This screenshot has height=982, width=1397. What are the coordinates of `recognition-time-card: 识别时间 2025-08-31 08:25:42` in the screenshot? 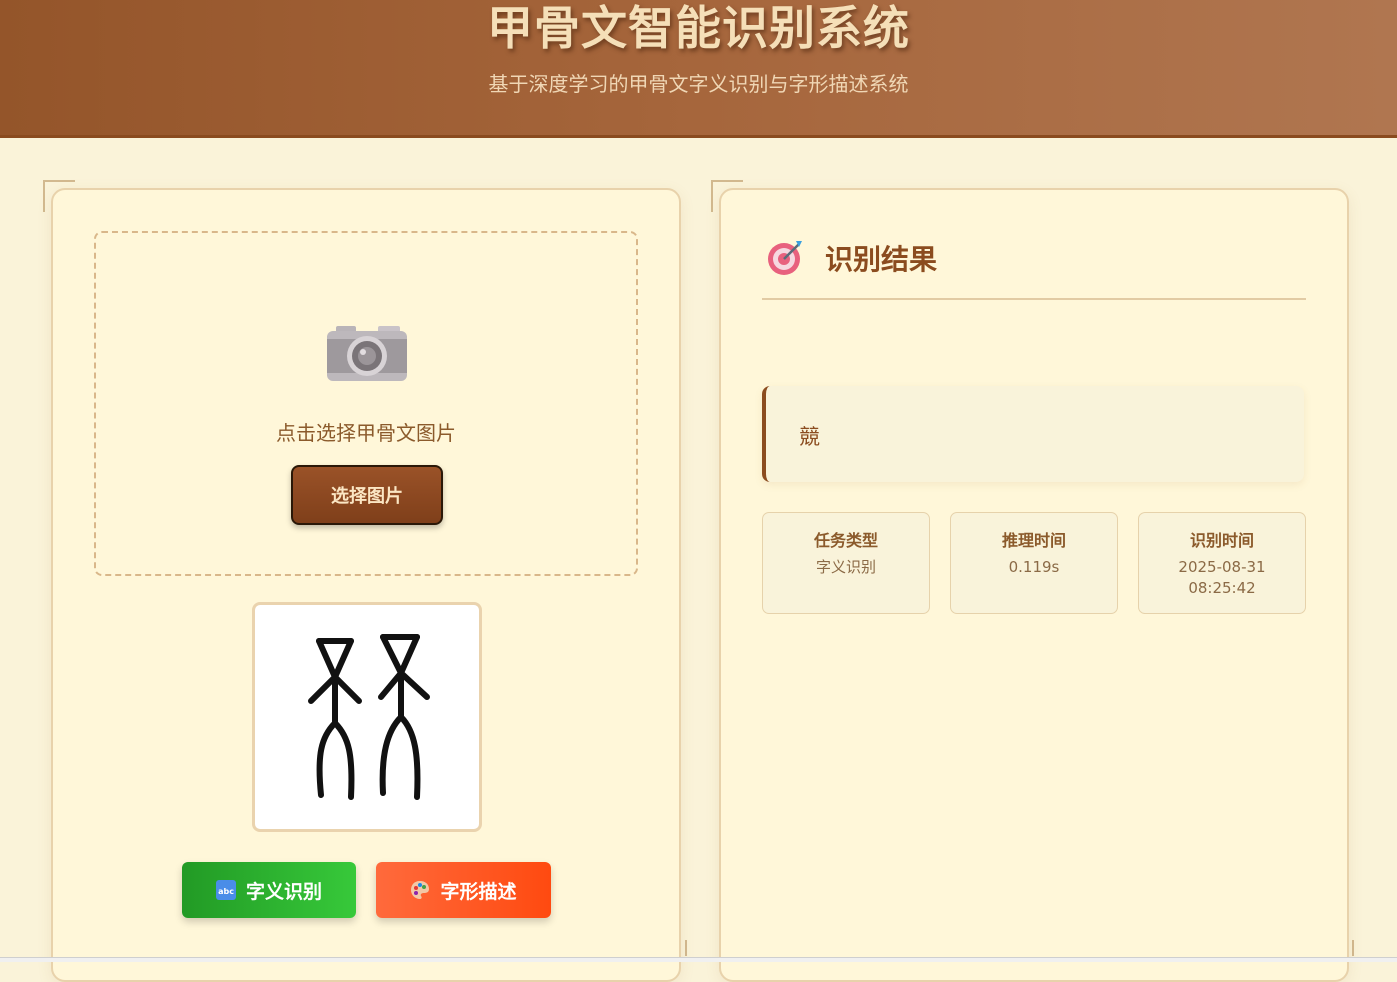 It's located at (1222, 563).